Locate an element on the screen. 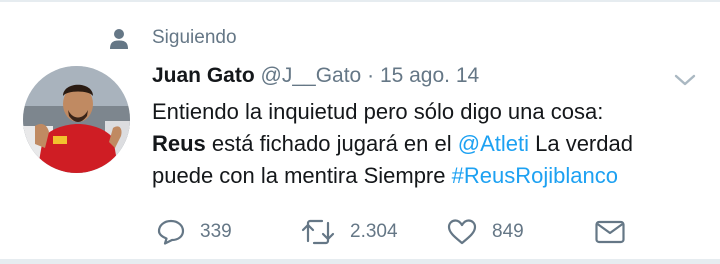 This screenshot has height=264, width=720. bold-keyword: Reus is located at coordinates (179, 143).